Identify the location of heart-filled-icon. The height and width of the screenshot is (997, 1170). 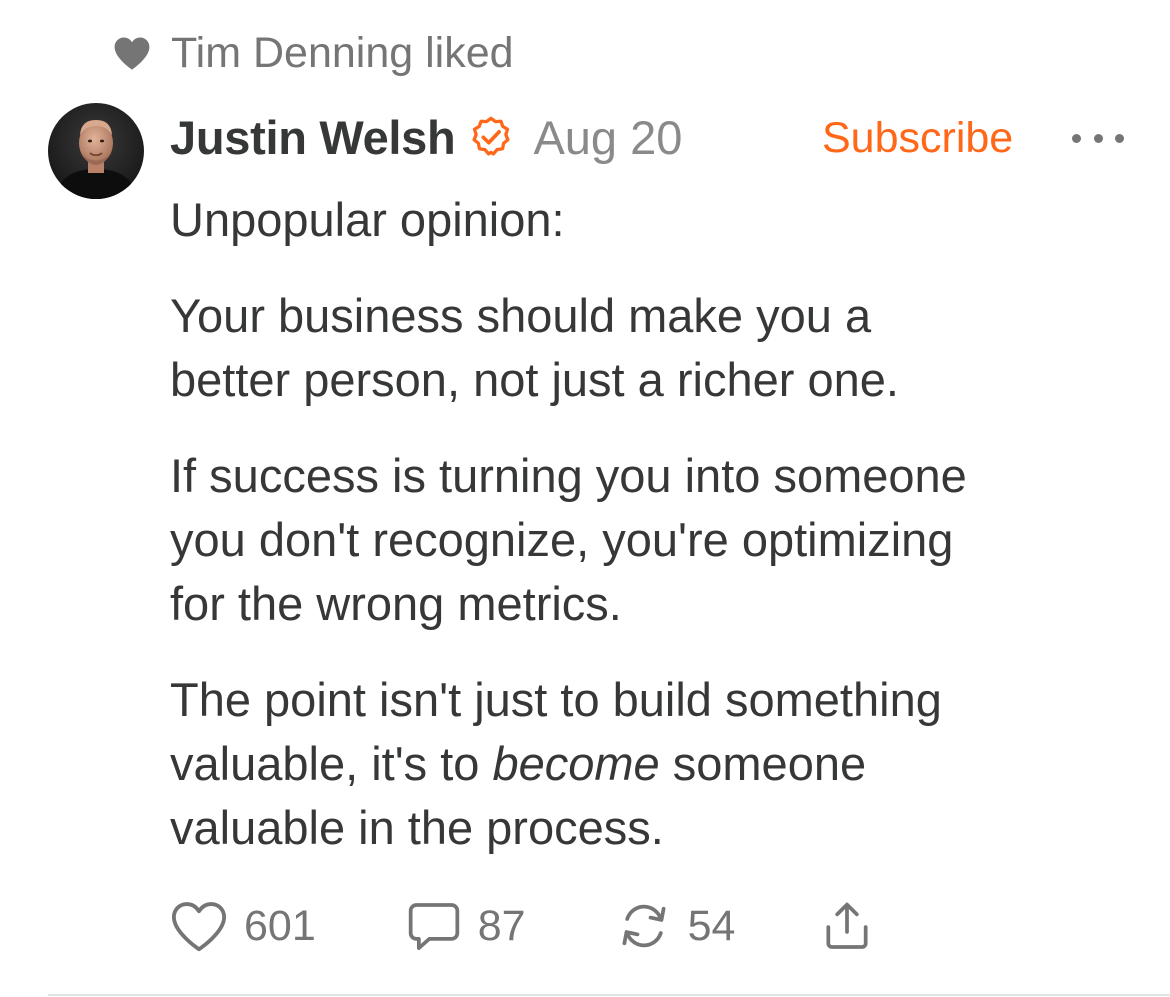
(132, 53).